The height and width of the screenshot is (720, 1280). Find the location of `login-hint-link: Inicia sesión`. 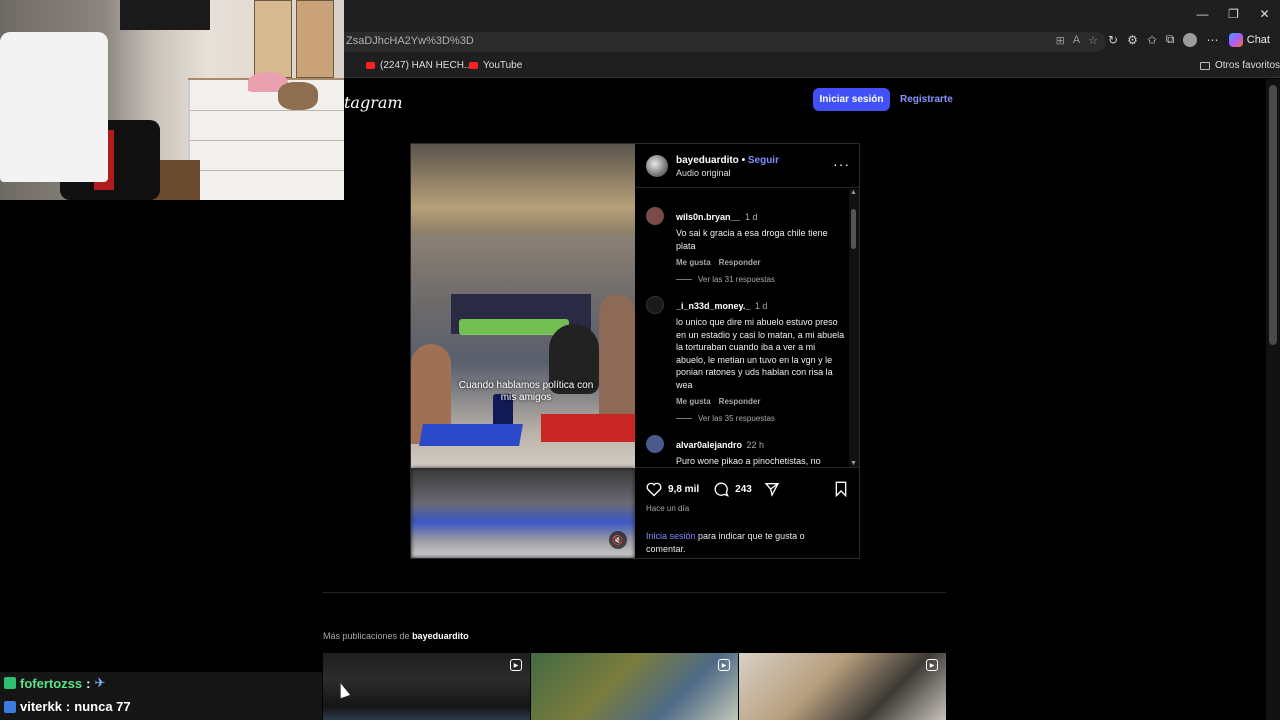

login-hint-link: Inicia sesión is located at coordinates (671, 536).